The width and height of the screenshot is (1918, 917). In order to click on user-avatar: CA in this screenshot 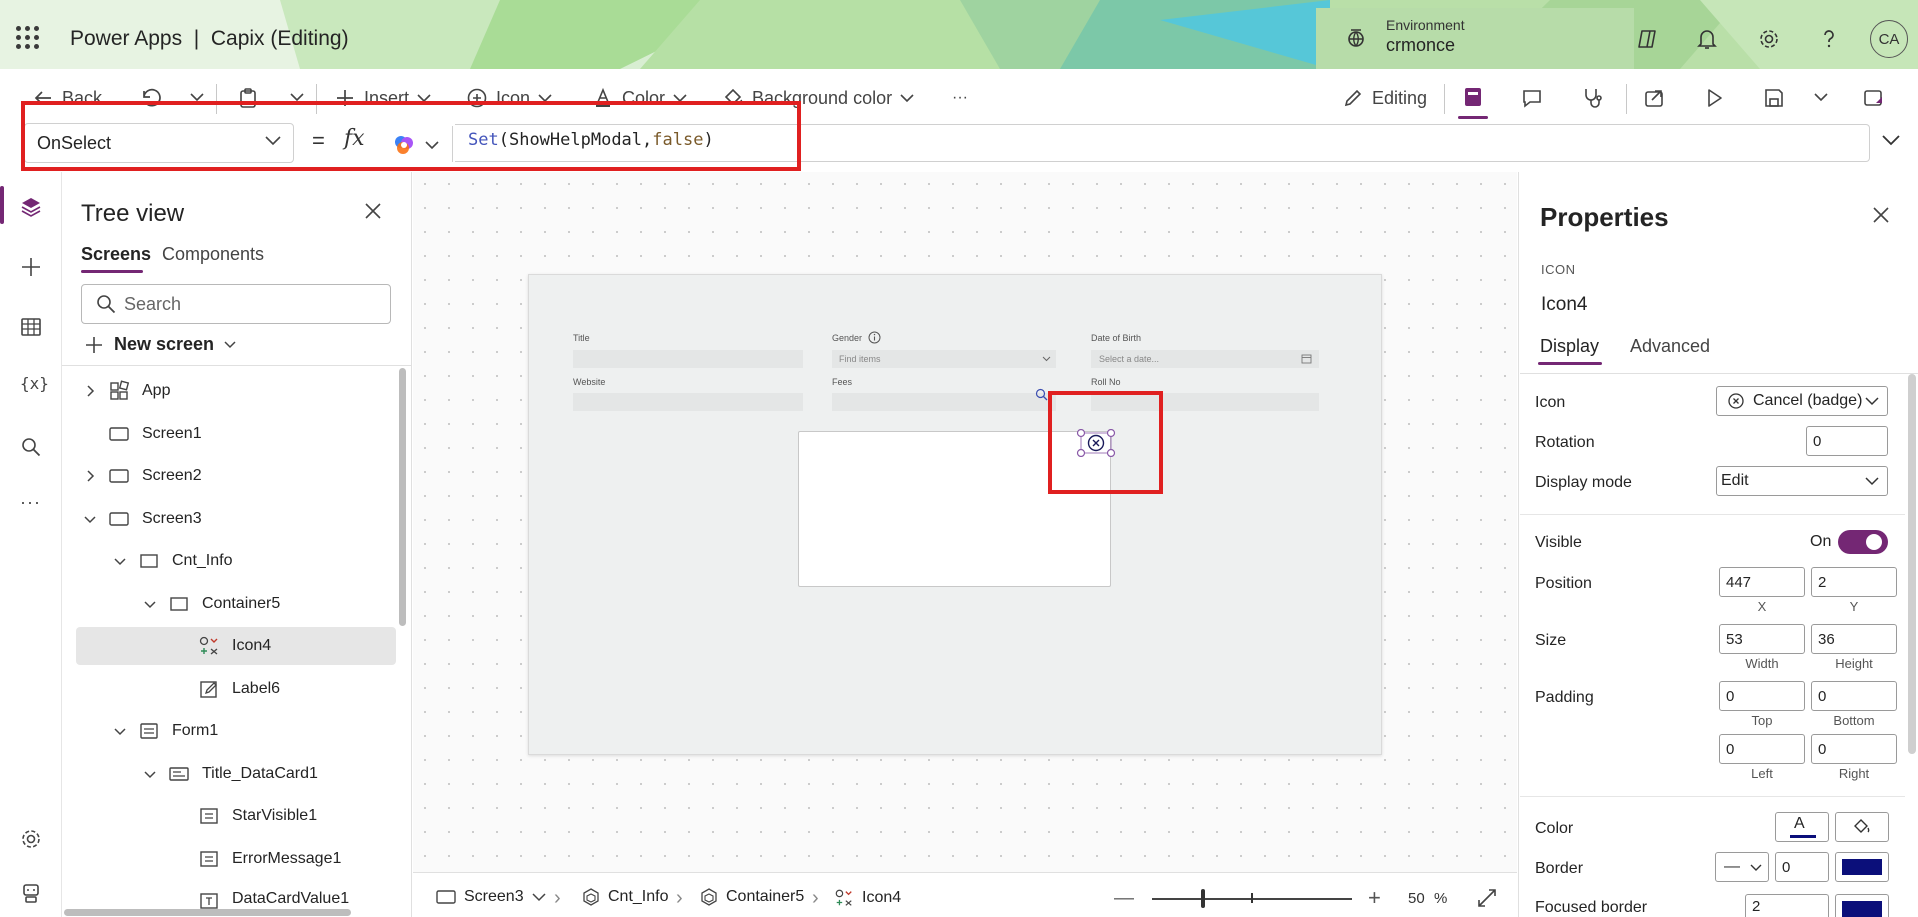, I will do `click(1889, 39)`.